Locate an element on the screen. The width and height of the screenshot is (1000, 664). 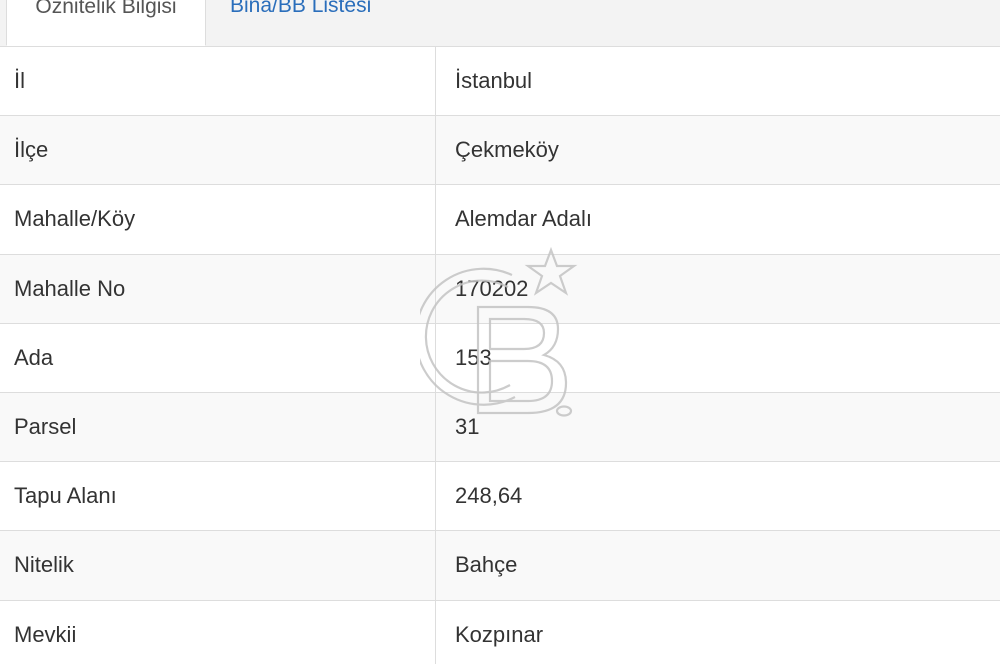
row-value: İstanbul is located at coordinates (494, 81).